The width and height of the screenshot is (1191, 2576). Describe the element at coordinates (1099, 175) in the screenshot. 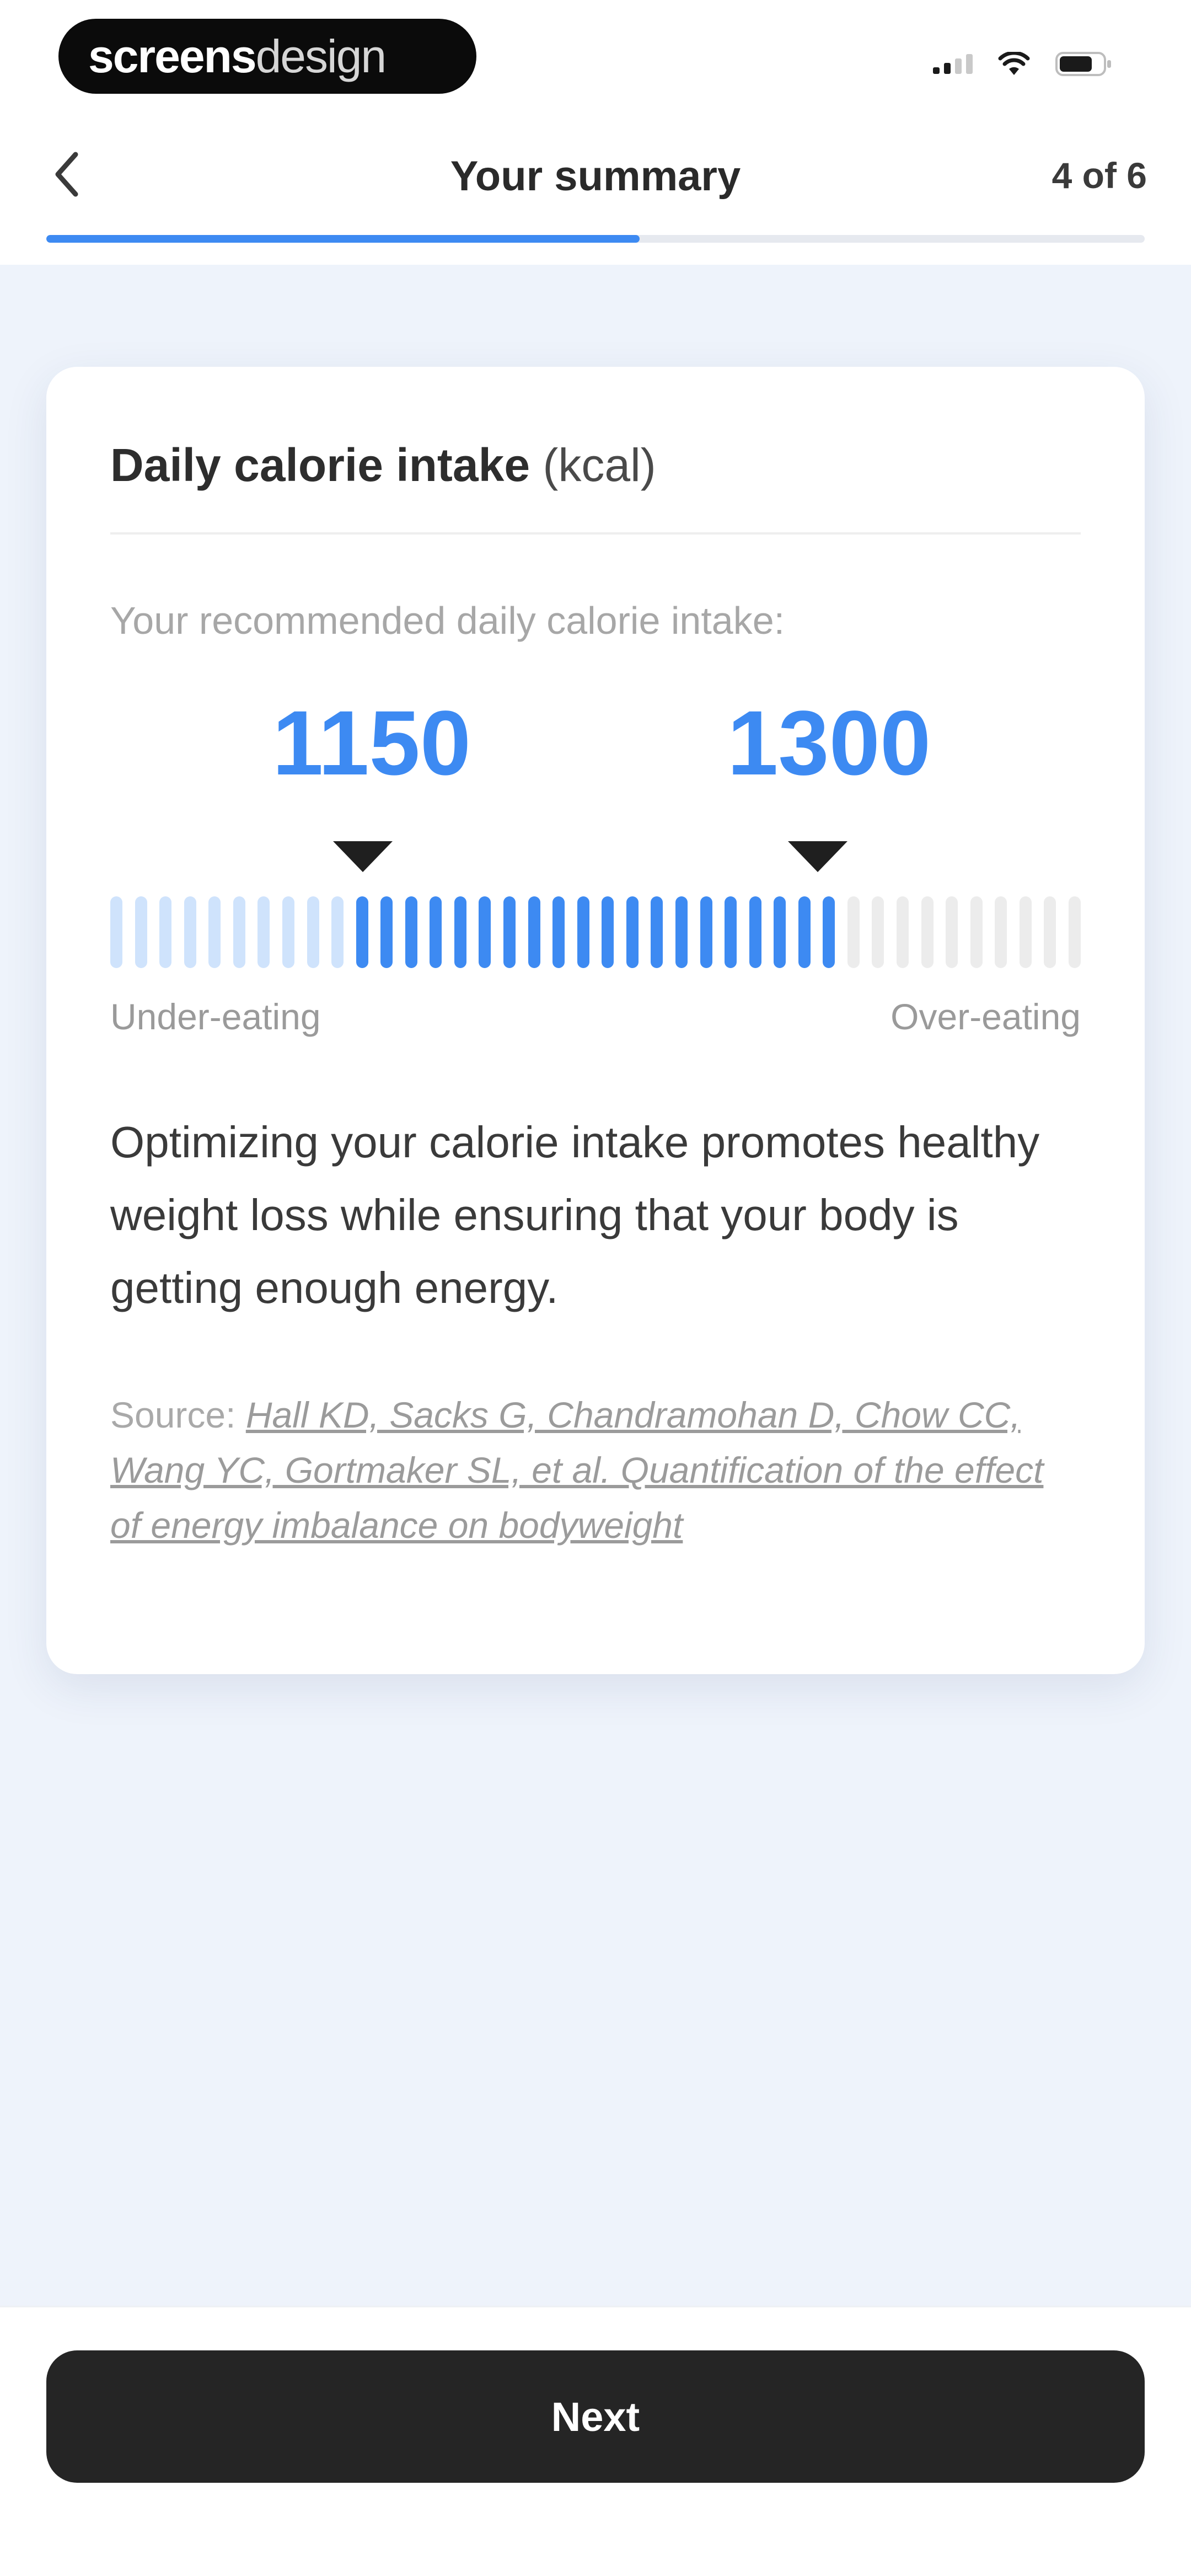

I see `step-counter: 4 of 6` at that location.